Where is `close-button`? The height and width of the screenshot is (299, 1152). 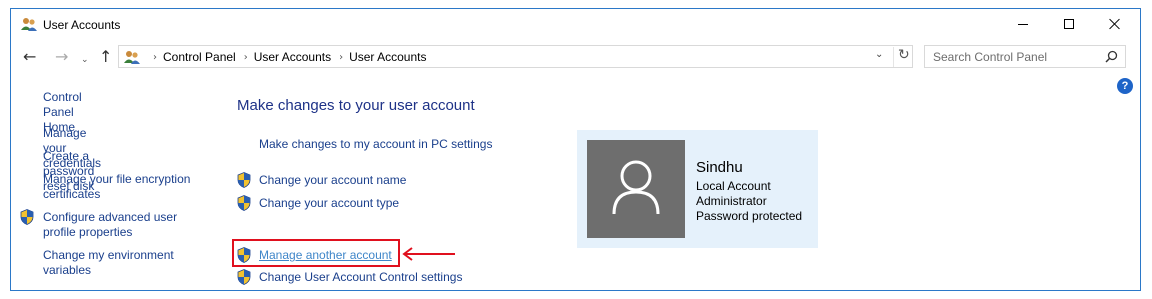 close-button is located at coordinates (1115, 24).